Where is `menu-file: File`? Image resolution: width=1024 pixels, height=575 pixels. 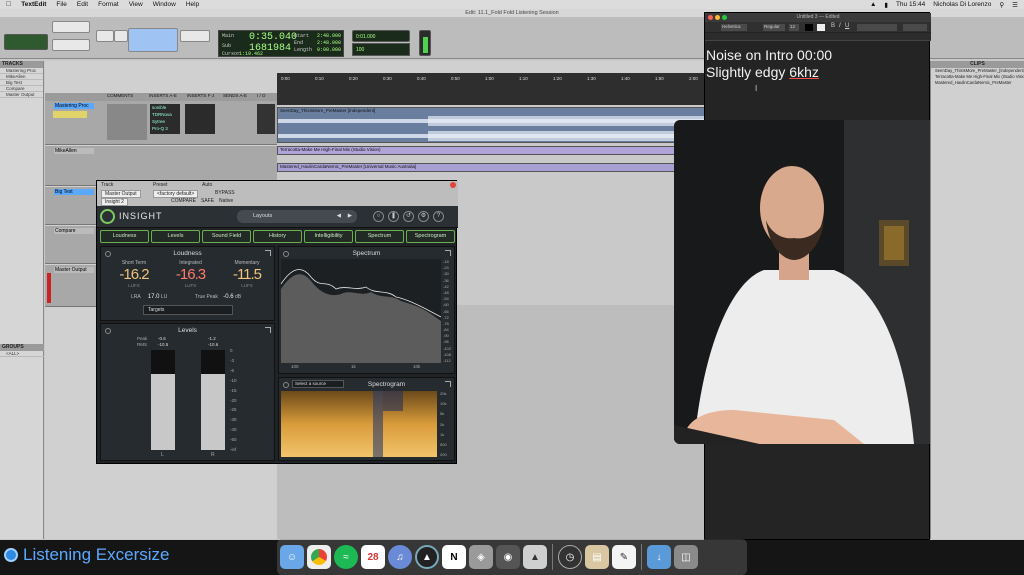
menu-file: File is located at coordinates (61, 4).